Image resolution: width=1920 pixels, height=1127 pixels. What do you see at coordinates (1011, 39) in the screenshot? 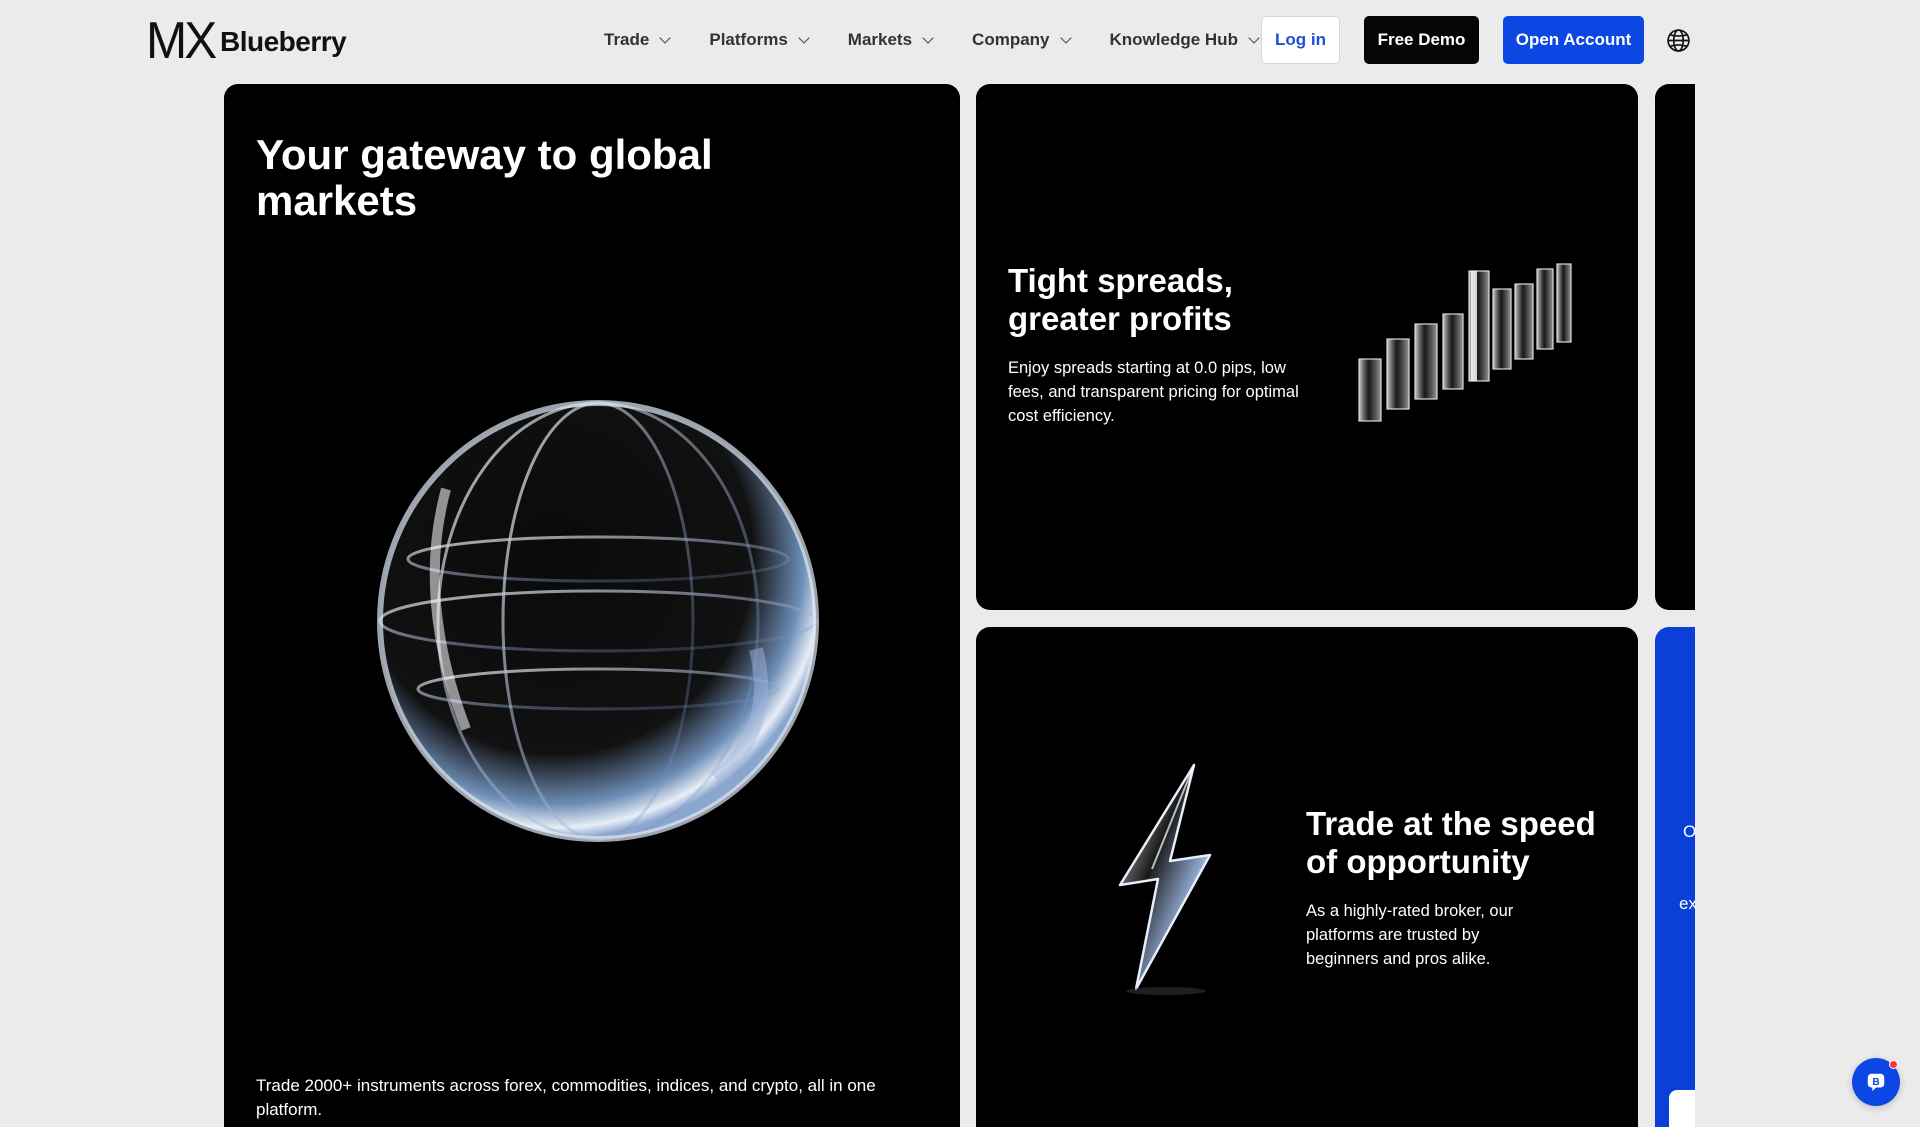
I see `nav-item-label: Company` at bounding box center [1011, 39].